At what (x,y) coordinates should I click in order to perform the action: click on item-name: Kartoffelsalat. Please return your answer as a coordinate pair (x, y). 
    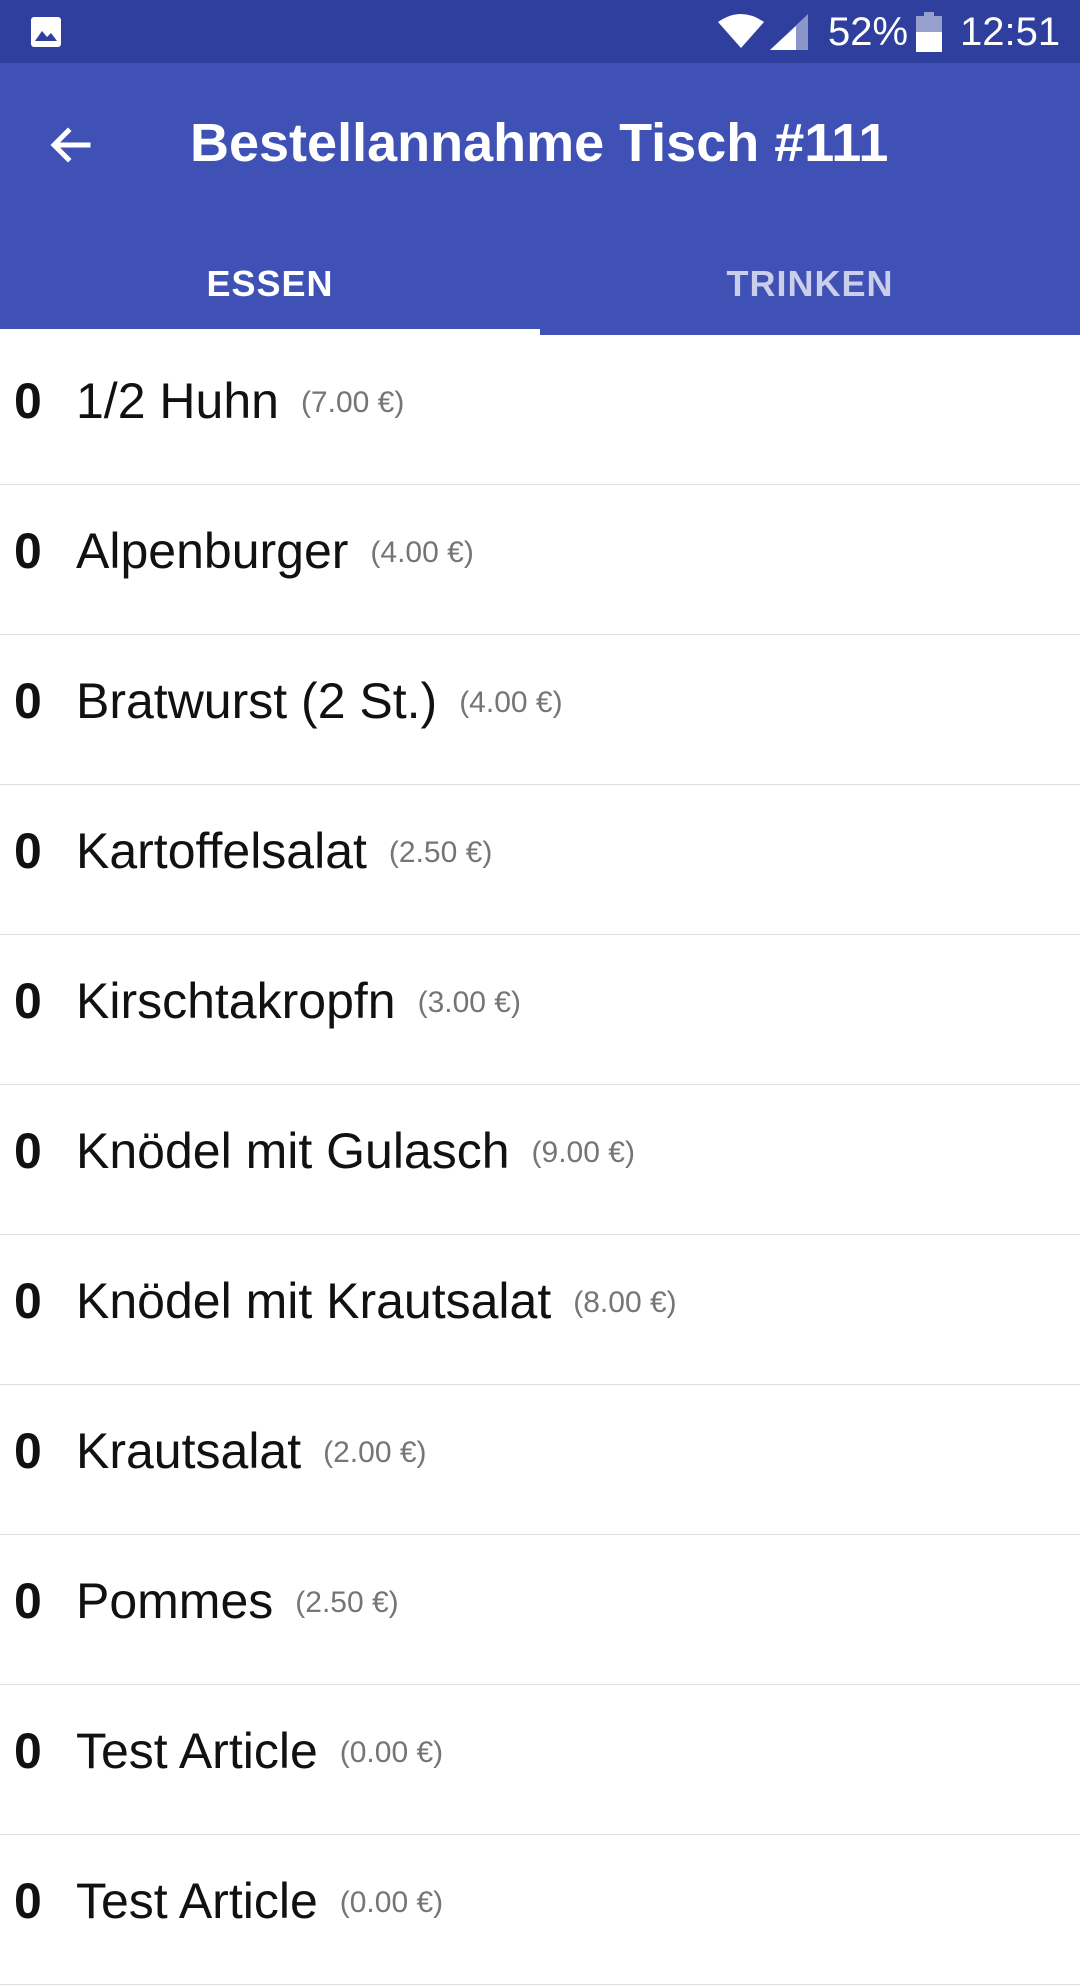
    Looking at the image, I should click on (221, 851).